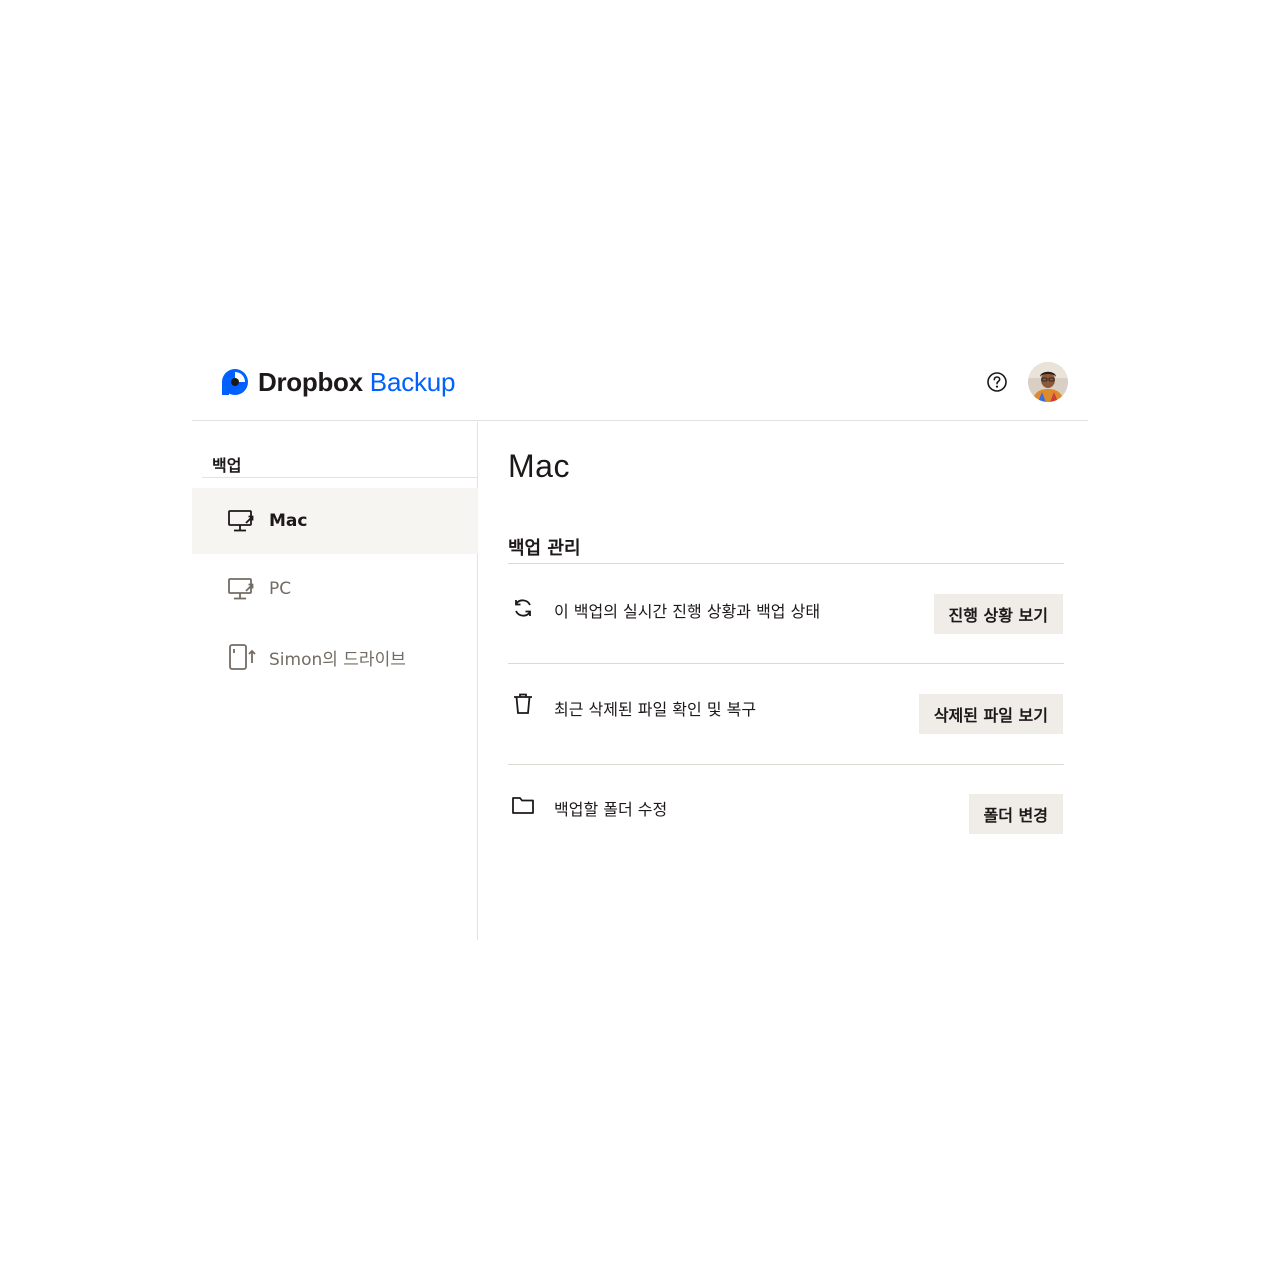 The image size is (1280, 1280). Describe the element at coordinates (523, 805) in the screenshot. I see `folder-icon` at that location.